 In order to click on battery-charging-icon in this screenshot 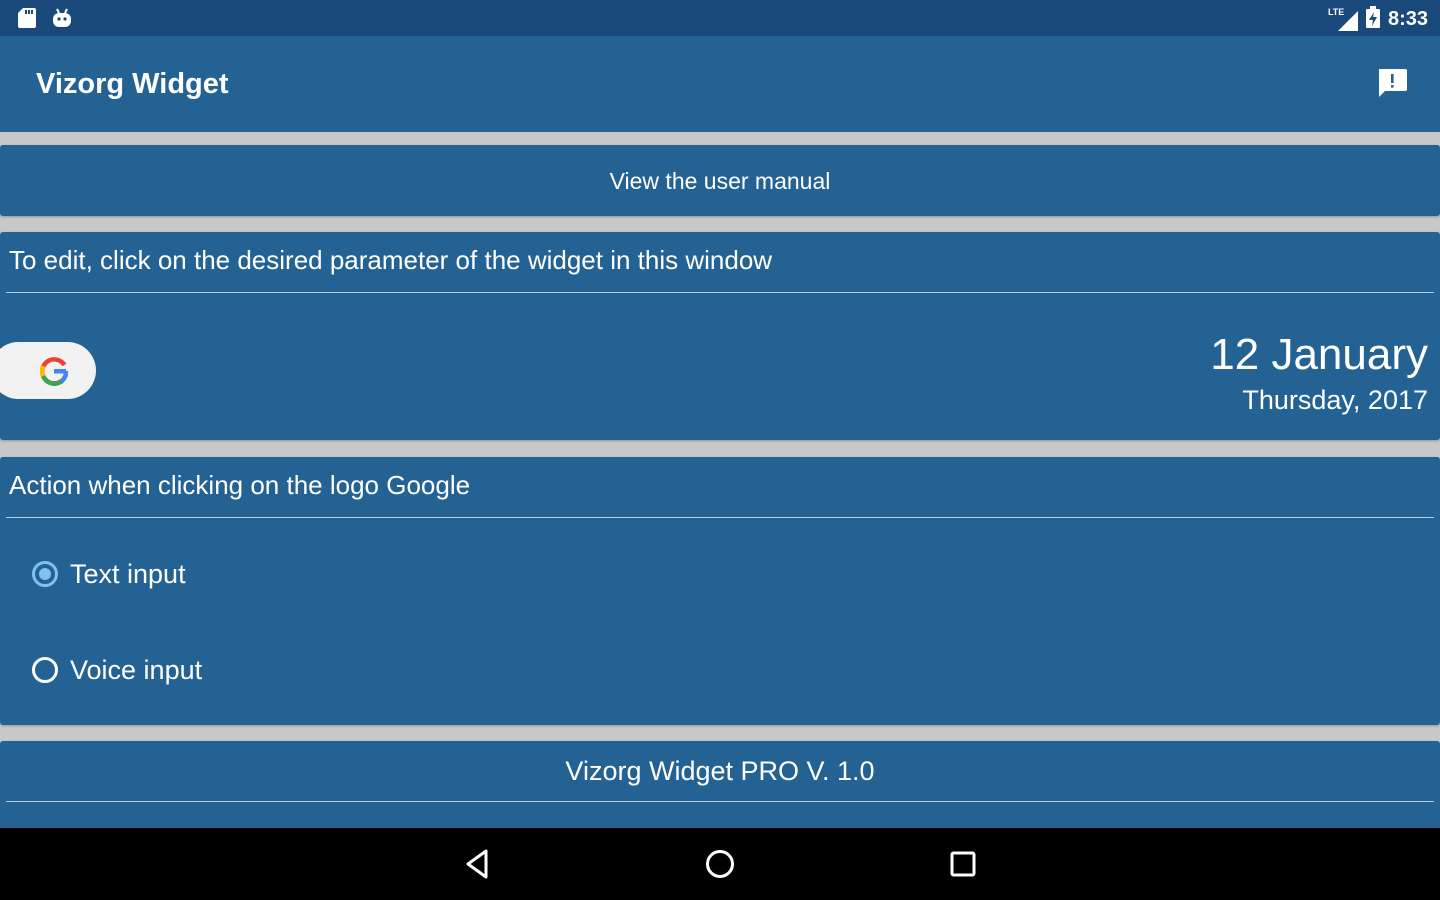, I will do `click(1372, 19)`.